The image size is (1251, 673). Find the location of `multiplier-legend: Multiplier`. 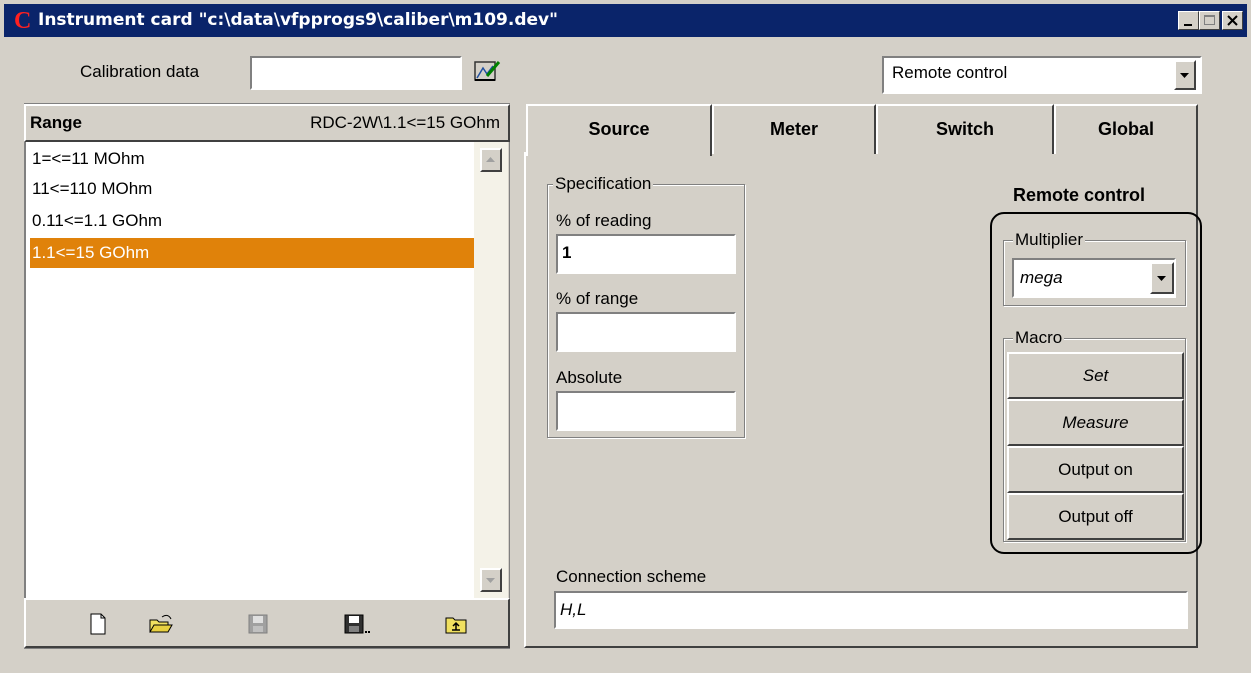

multiplier-legend: Multiplier is located at coordinates (1049, 240).